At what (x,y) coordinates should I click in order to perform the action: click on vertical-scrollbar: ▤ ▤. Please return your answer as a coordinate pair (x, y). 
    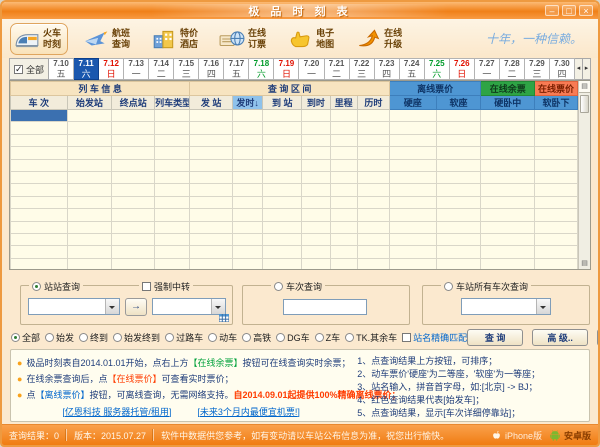
    Looking at the image, I should click on (584, 175).